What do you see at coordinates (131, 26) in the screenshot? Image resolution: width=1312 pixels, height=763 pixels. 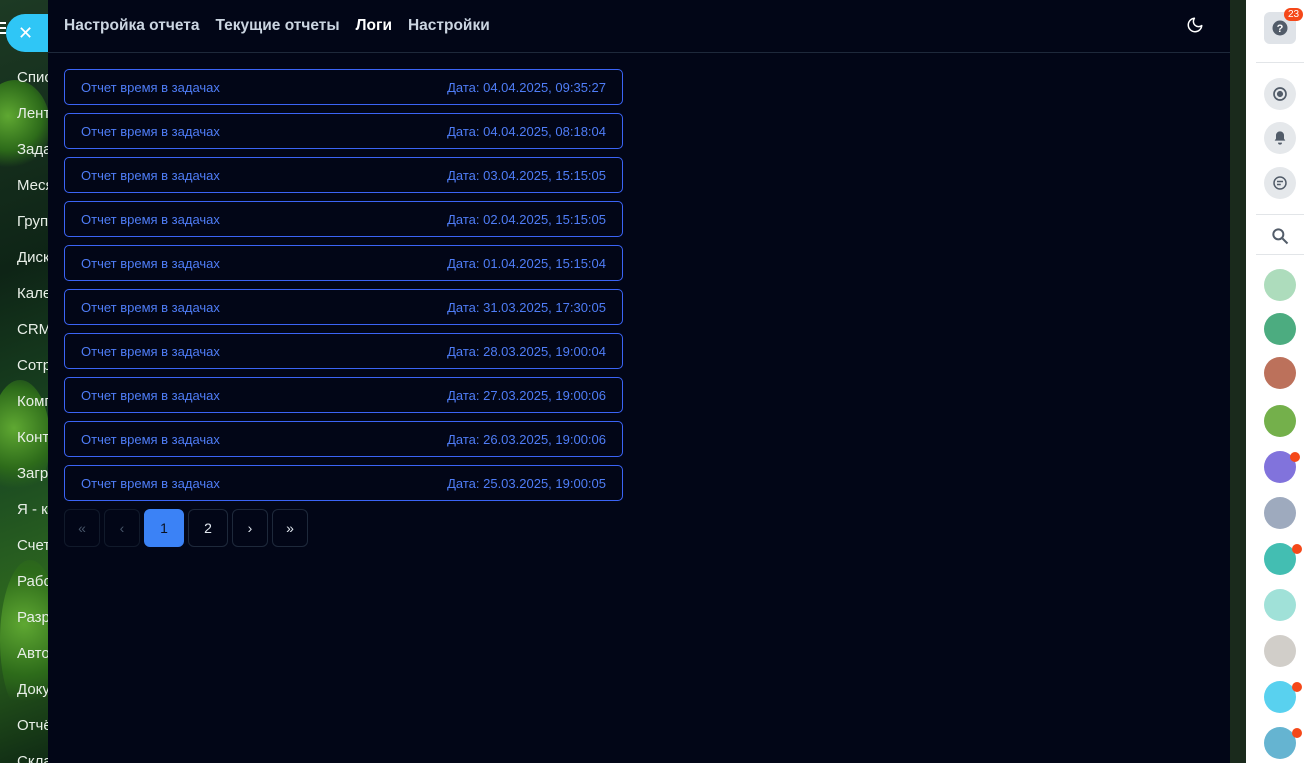 I see `tab-report-setup: Настройка отчета` at bounding box center [131, 26].